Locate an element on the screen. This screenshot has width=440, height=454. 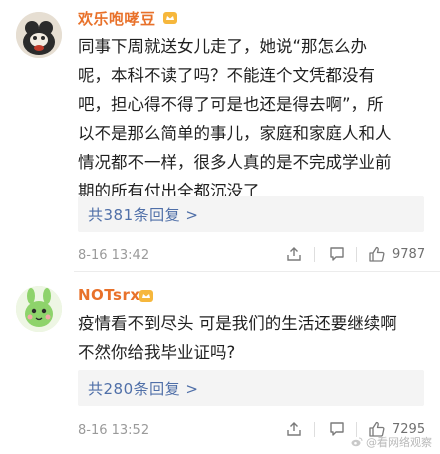
reply-summary: 共381条回复 > is located at coordinates (251, 214).